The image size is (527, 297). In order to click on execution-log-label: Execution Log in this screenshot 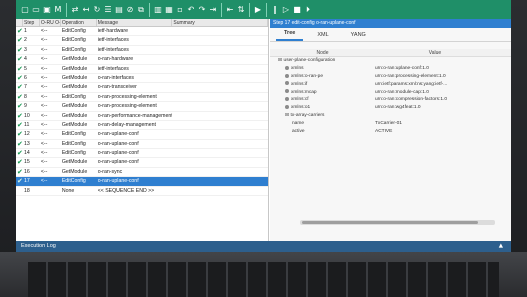, I will do `click(38, 246)`.